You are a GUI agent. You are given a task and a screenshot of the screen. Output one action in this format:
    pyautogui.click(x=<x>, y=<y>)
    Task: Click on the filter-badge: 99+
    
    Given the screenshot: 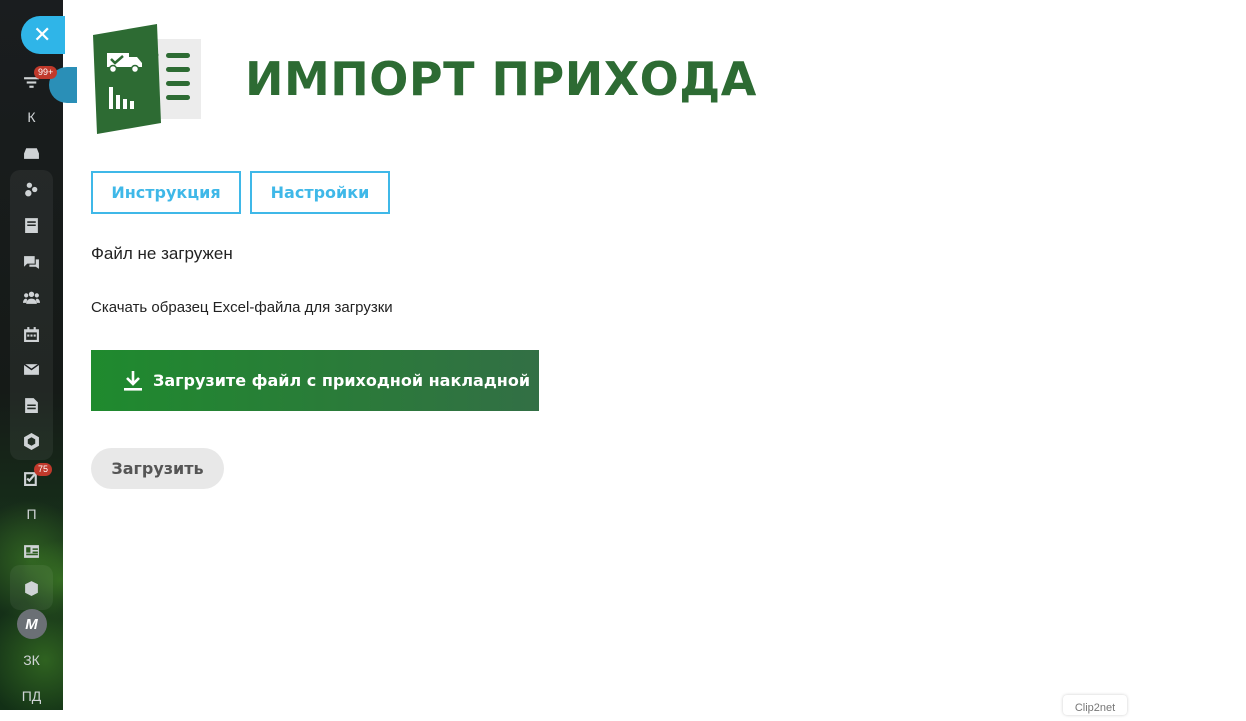 What is the action you would take?
    pyautogui.click(x=46, y=72)
    